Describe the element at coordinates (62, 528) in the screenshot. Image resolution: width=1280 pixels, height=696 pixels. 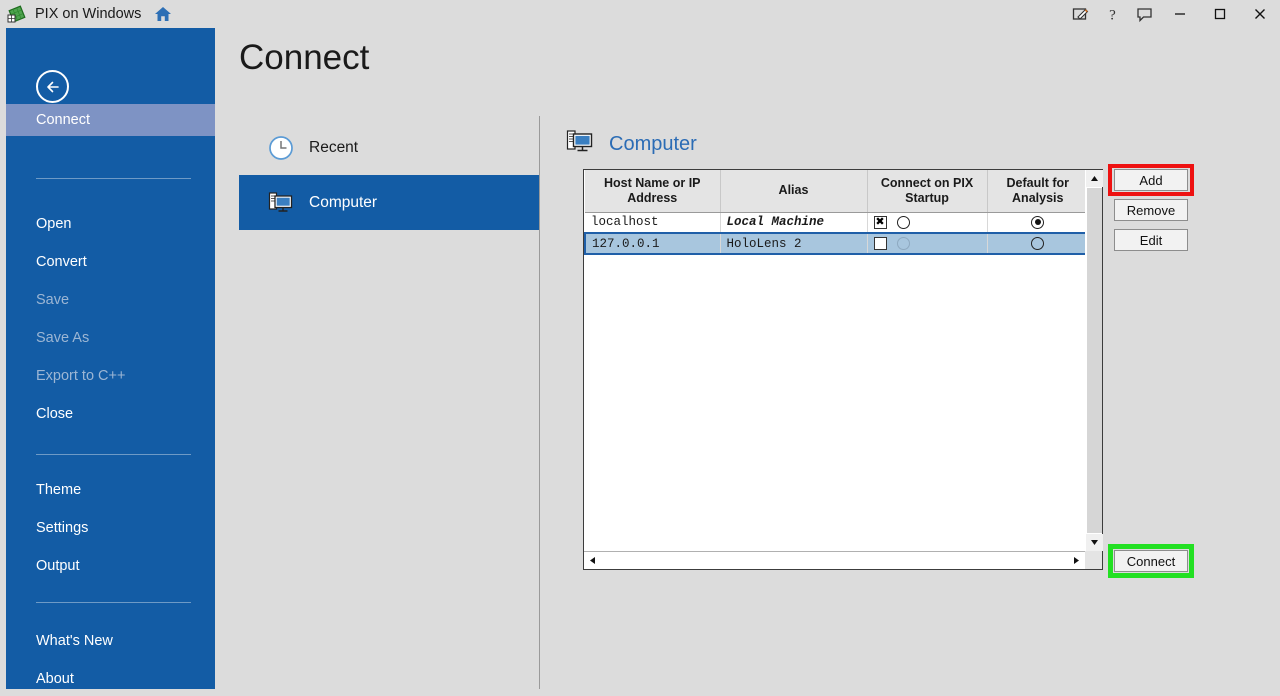
I see `sidebar-item-label: Settings` at that location.